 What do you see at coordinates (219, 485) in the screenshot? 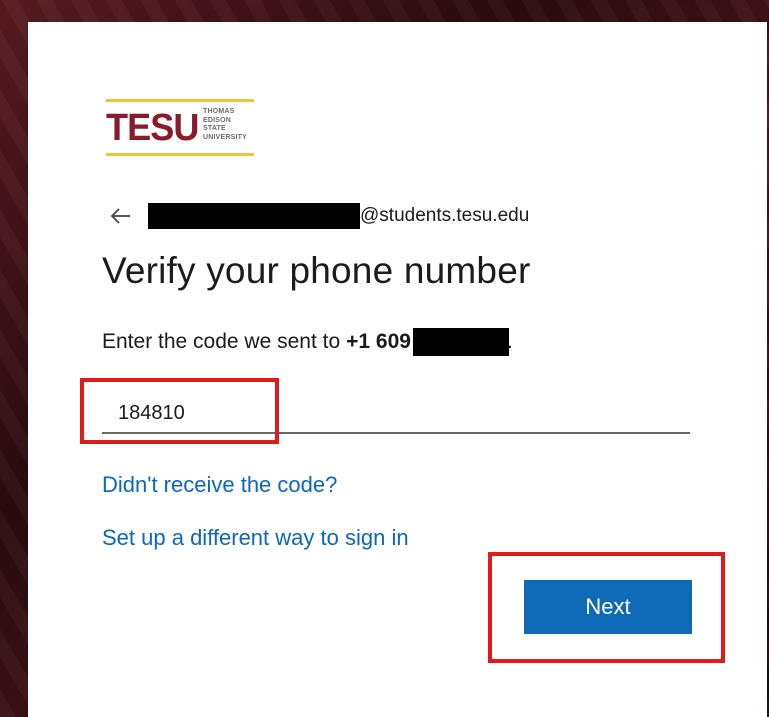
I see `resend-code-link: Didn't receive the code?` at bounding box center [219, 485].